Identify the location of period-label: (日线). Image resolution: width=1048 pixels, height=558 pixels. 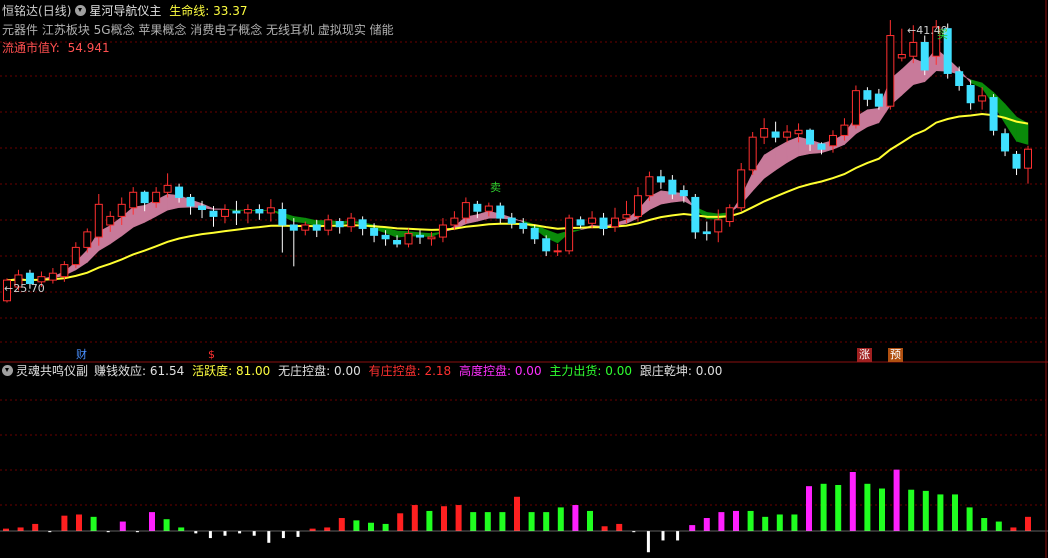
(54, 11).